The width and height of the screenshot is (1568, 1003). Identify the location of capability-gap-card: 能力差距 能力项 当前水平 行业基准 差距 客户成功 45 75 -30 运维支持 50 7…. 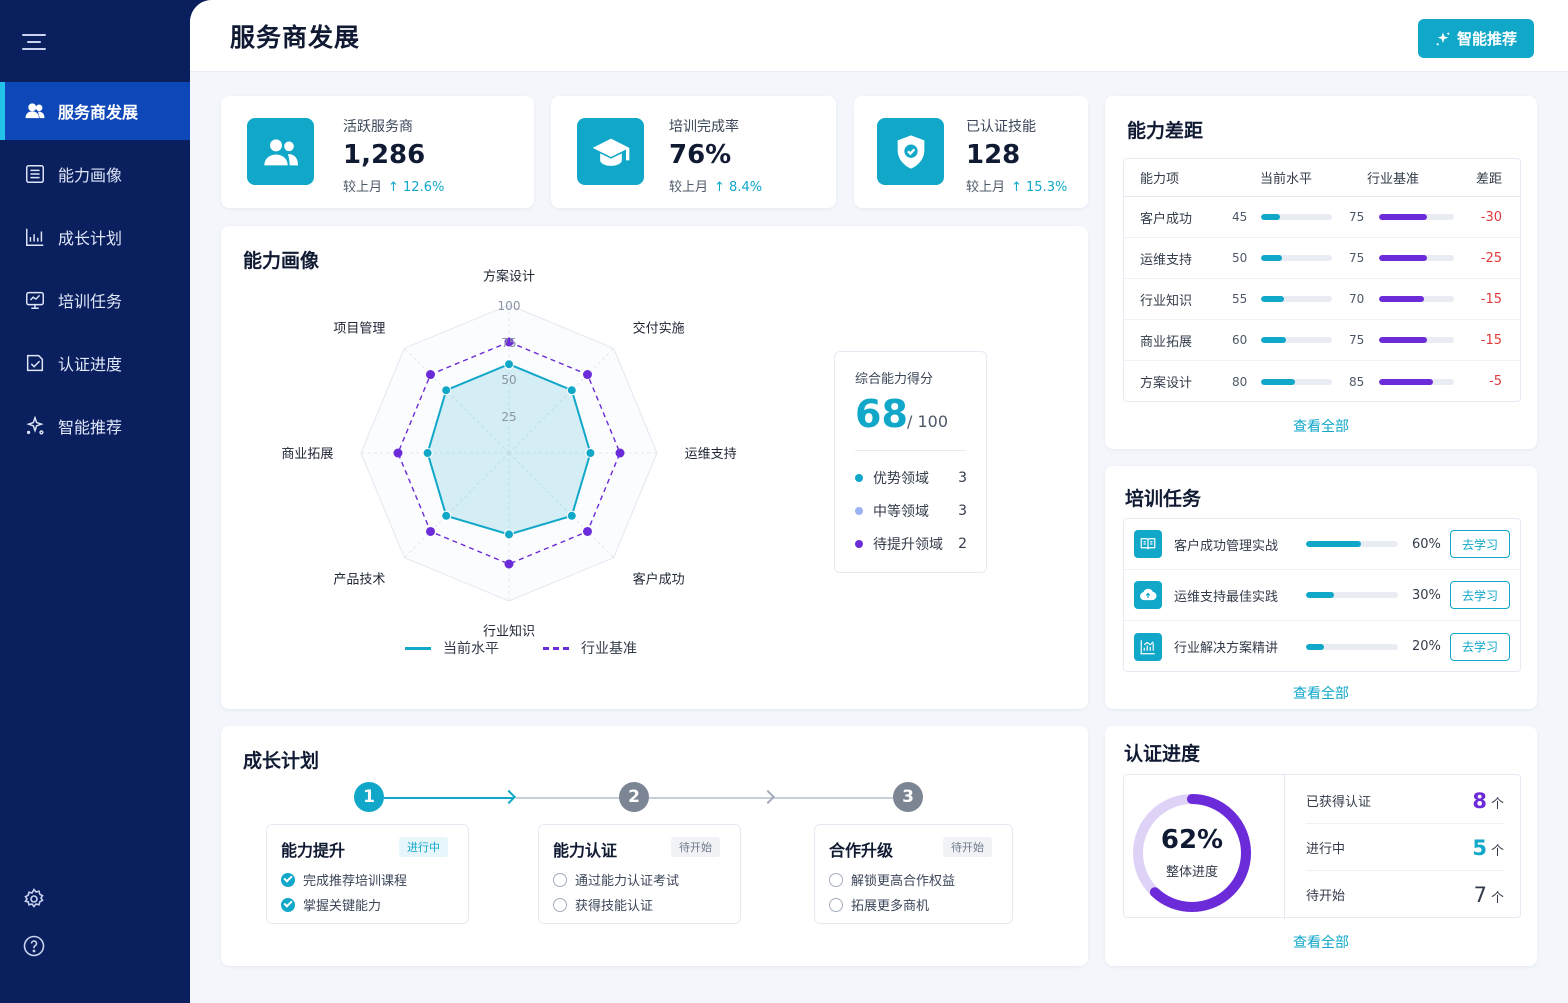
(1321, 272).